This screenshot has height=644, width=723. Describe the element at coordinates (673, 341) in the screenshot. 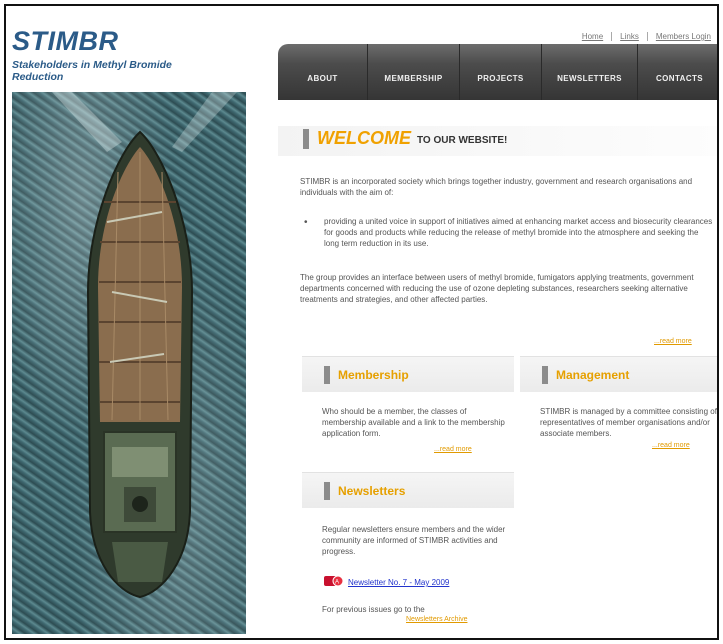

I see `welcome-read-more: ...read more` at that location.